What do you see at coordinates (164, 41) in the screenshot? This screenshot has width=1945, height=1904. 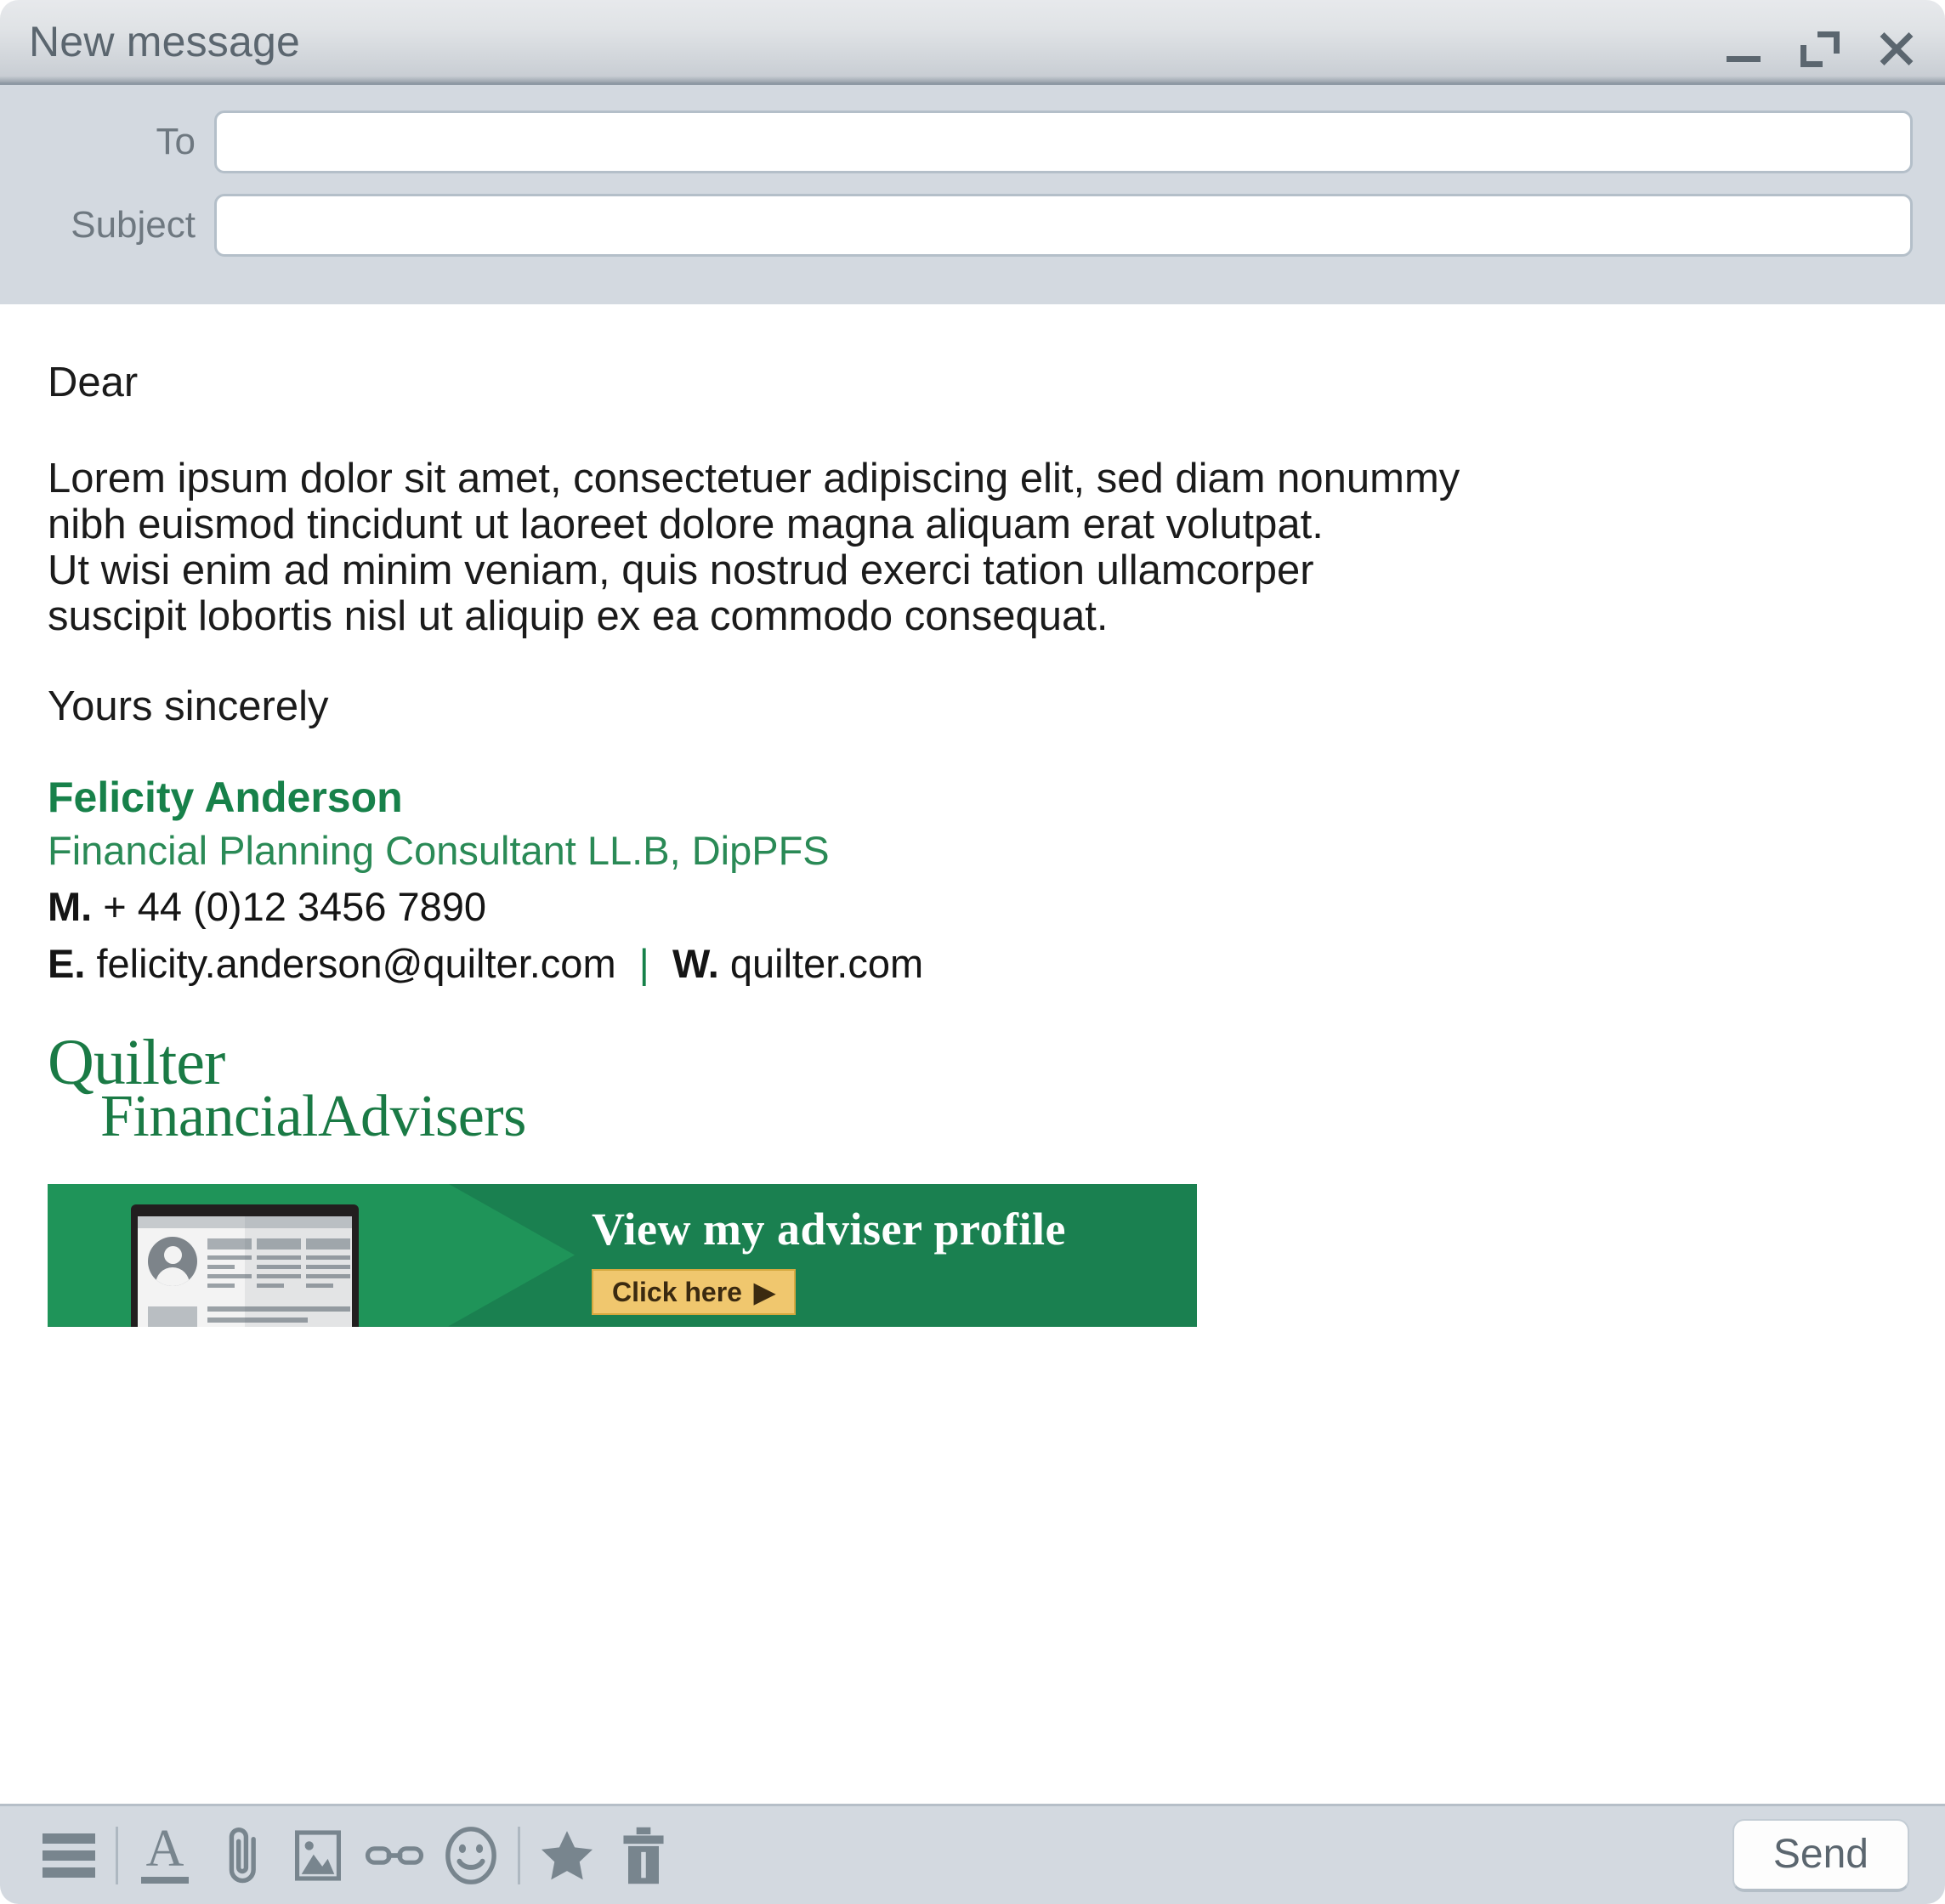 I see `window-title: New message` at bounding box center [164, 41].